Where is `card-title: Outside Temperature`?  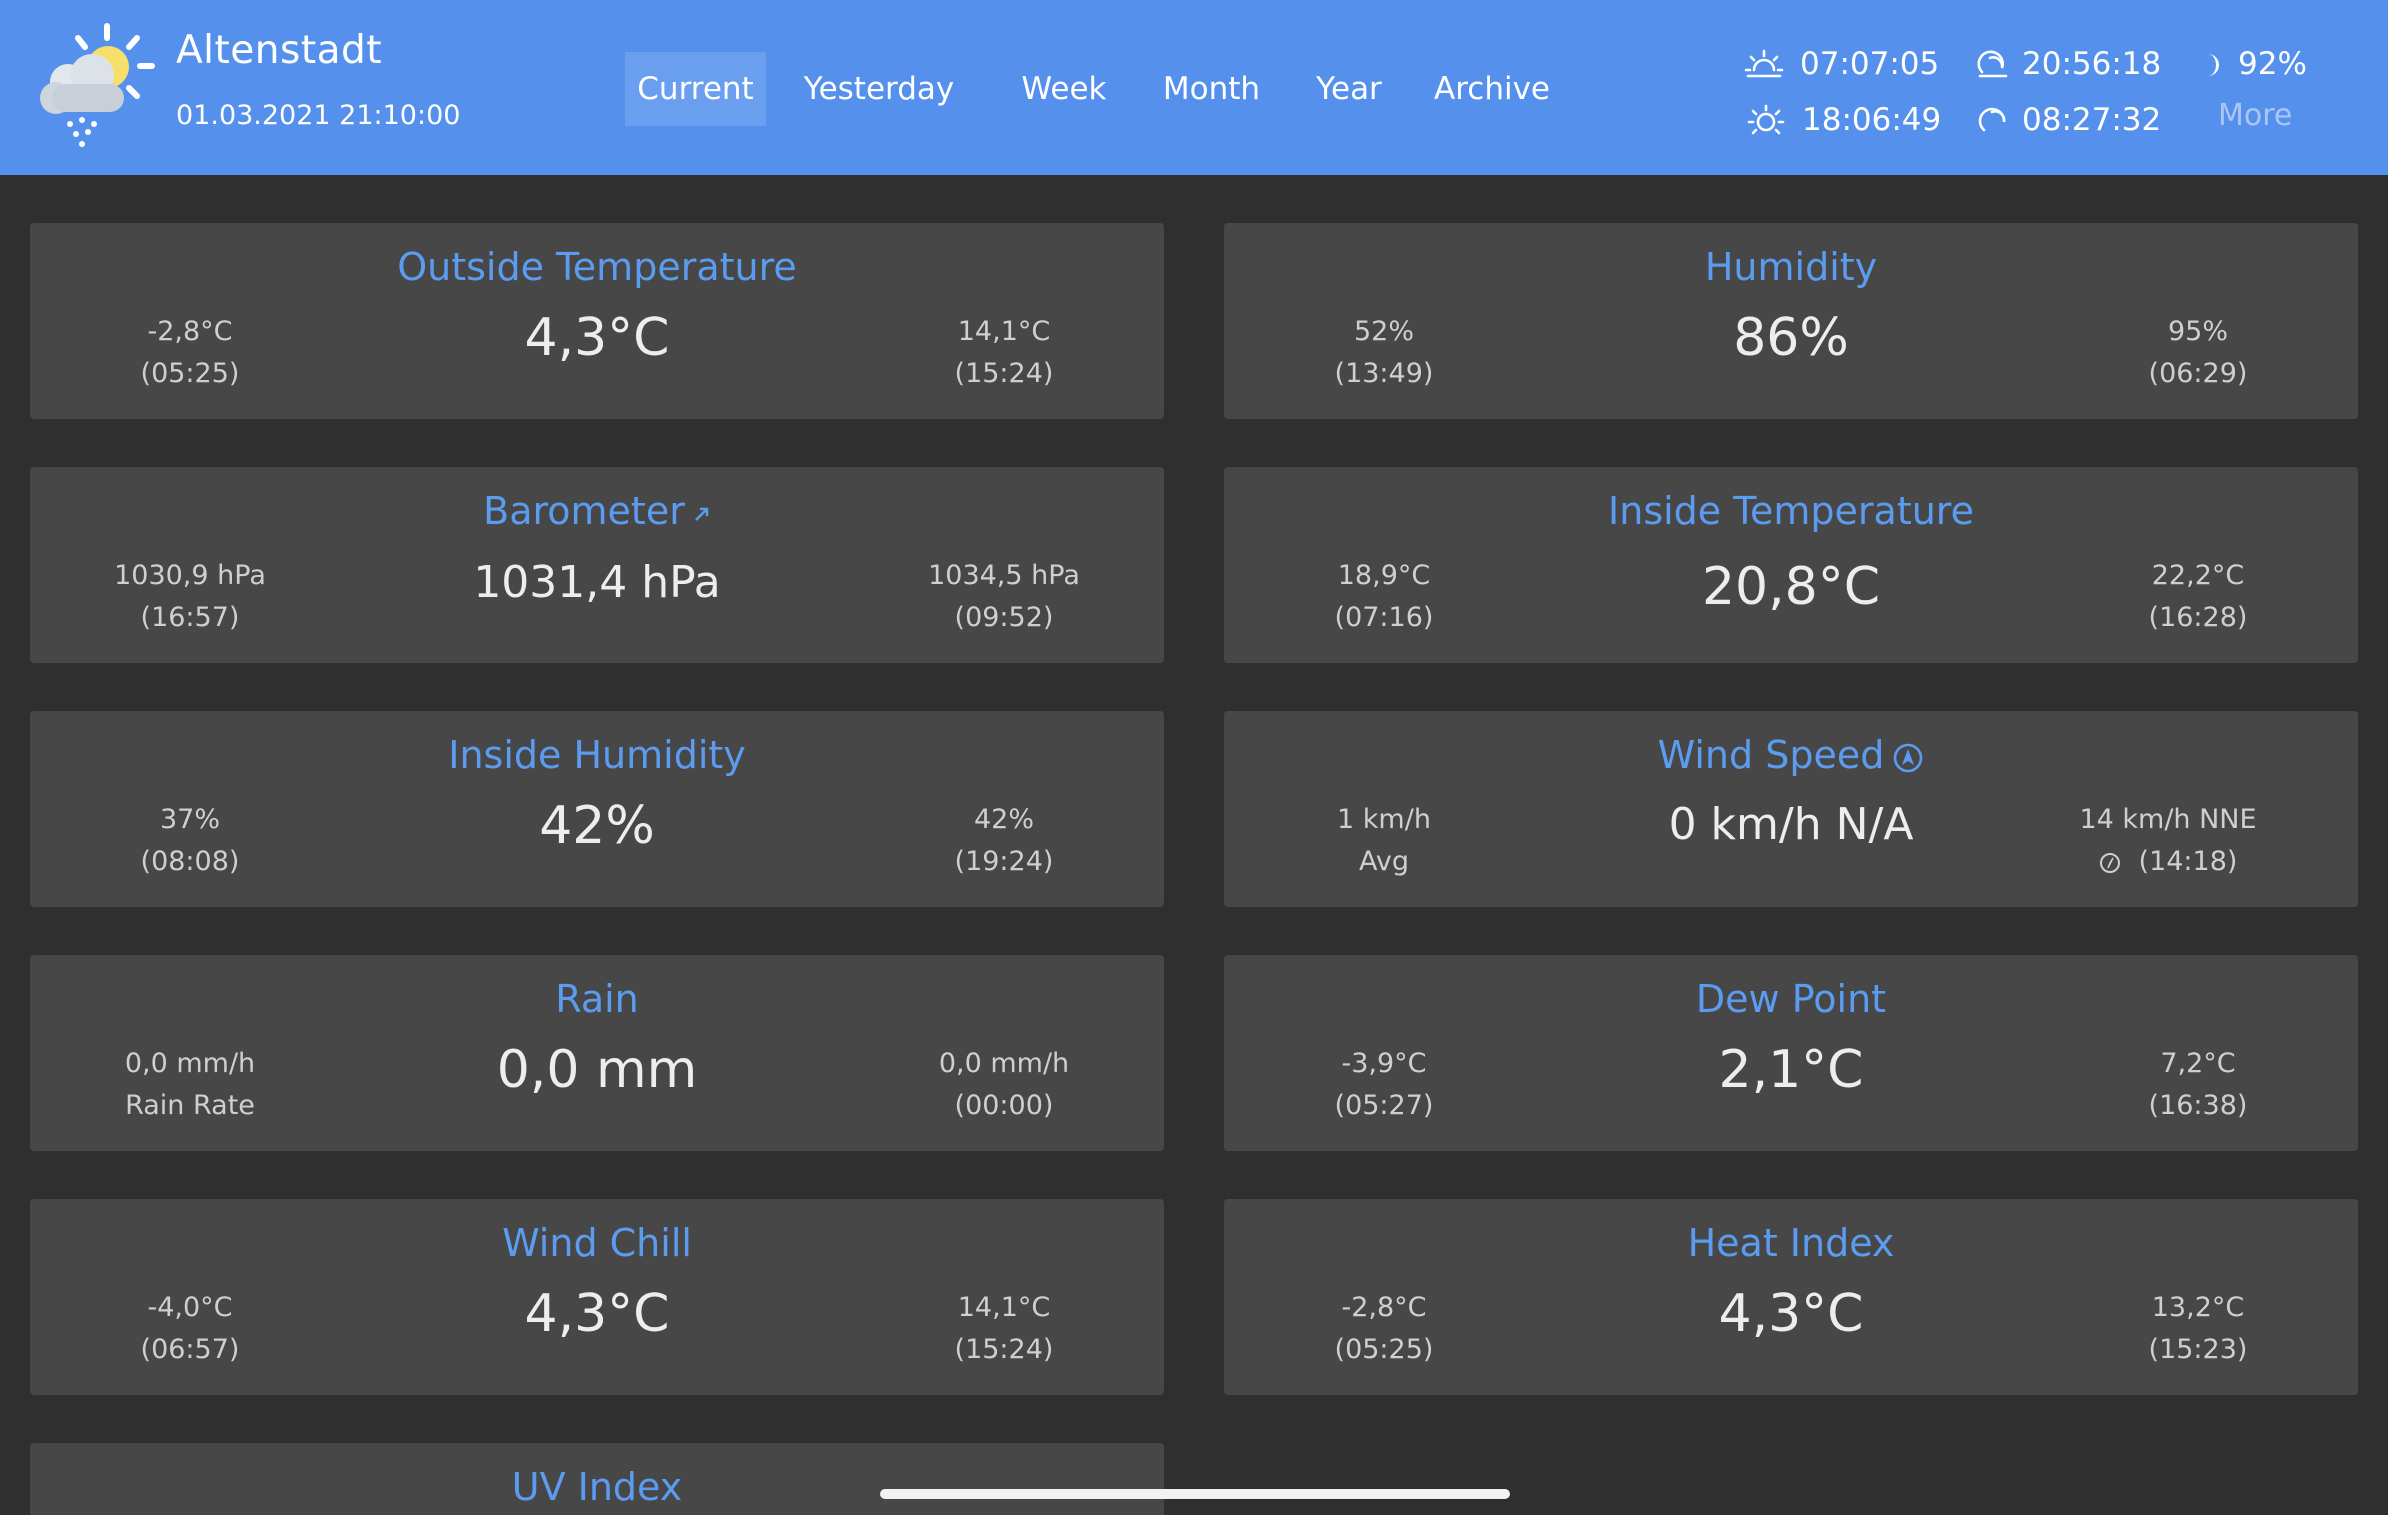
card-title: Outside Temperature is located at coordinates (597, 267).